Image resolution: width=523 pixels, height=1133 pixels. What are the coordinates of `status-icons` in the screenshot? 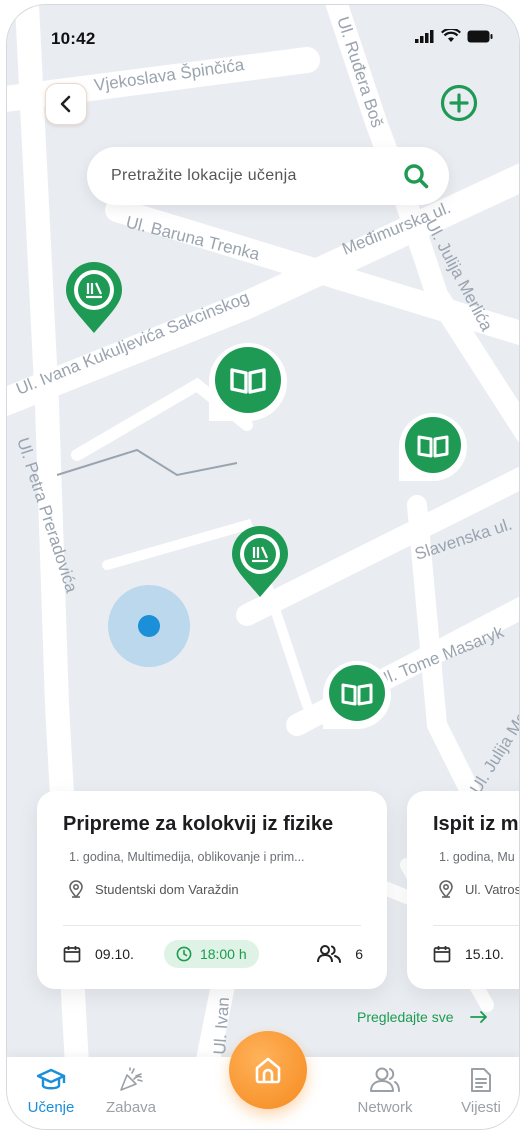 It's located at (454, 36).